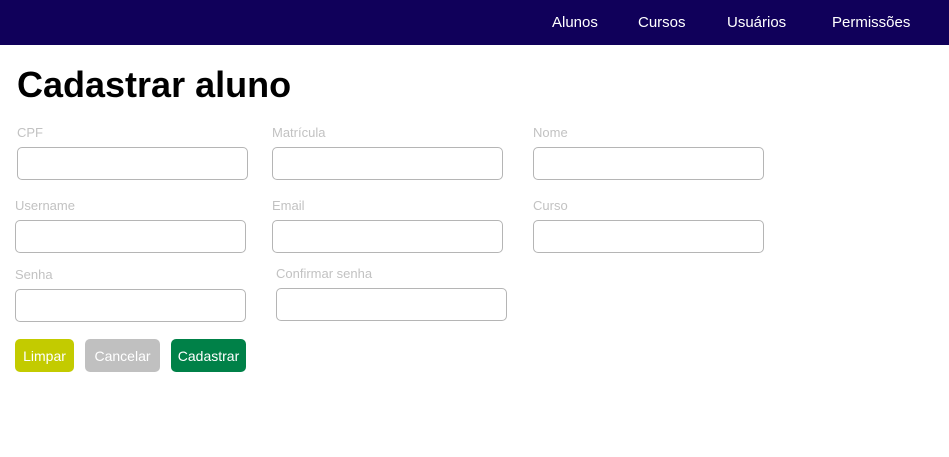 This screenshot has width=949, height=457. What do you see at coordinates (30, 132) in the screenshot?
I see `cpf-label: CPF` at bounding box center [30, 132].